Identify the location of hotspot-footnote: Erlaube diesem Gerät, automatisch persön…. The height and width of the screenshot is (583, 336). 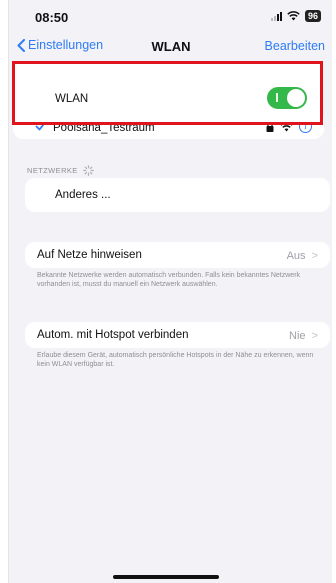
(175, 360).